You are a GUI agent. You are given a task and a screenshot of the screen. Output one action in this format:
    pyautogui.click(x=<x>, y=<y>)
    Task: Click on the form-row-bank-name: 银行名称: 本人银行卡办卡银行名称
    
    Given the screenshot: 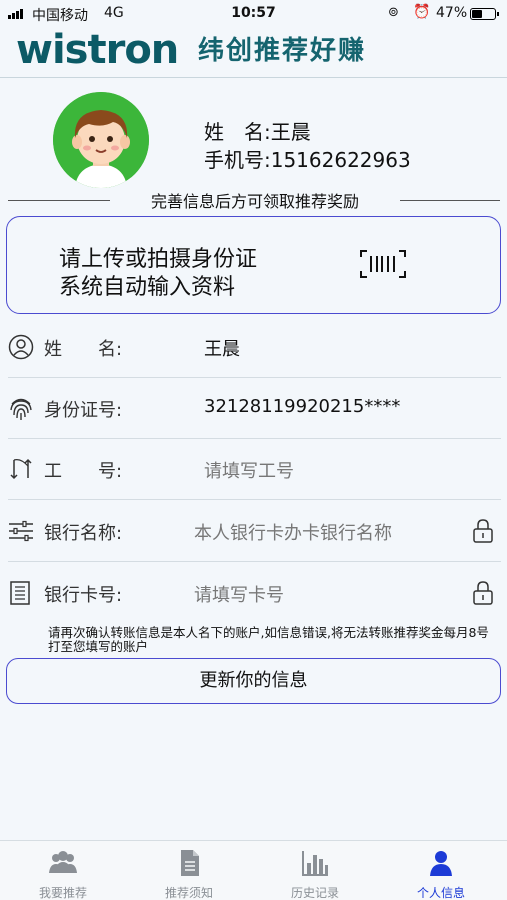 What is the action you would take?
    pyautogui.click(x=253, y=531)
    